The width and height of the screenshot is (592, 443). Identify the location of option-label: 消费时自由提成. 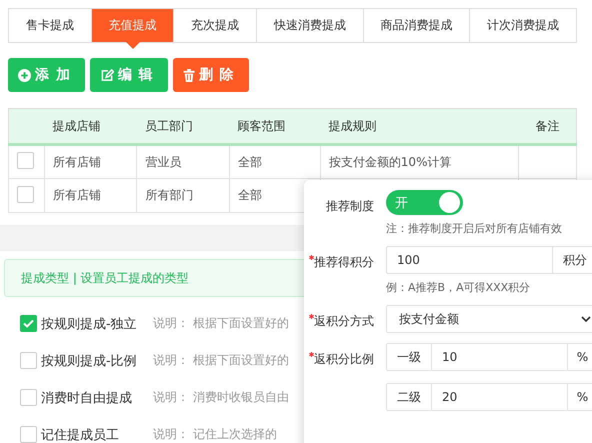
(87, 398).